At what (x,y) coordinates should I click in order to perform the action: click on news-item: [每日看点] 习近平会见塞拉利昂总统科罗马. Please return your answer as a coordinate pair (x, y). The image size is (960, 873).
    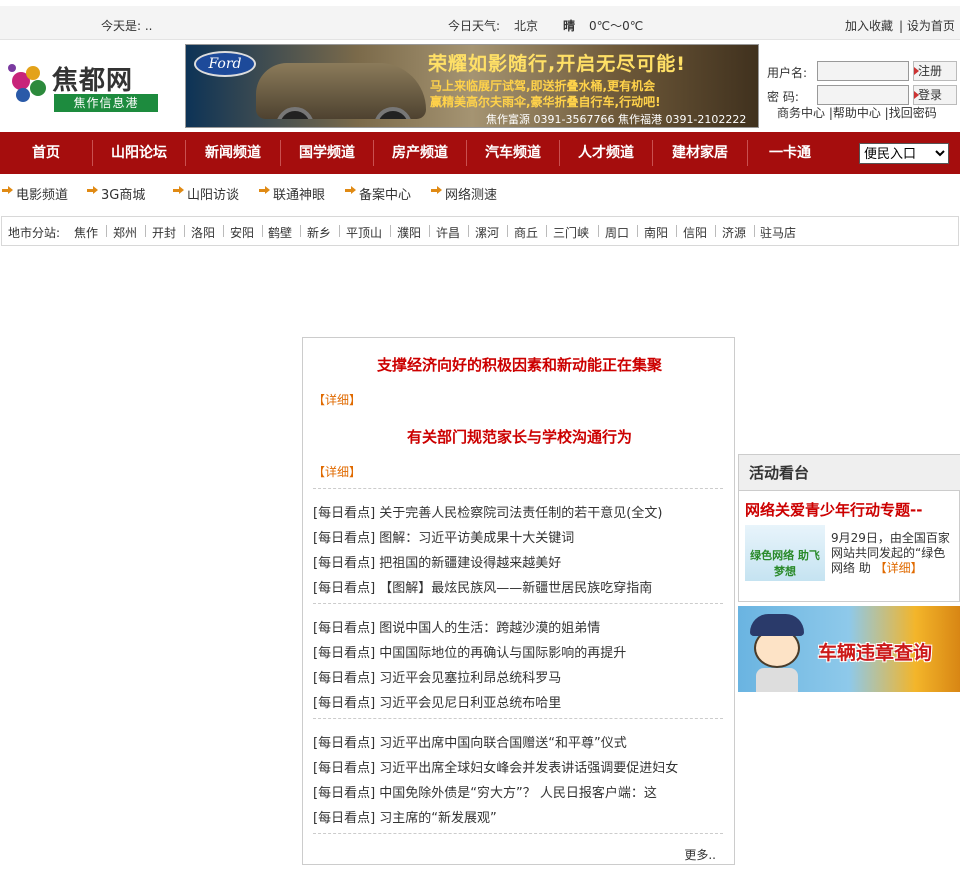
    Looking at the image, I should click on (437, 676).